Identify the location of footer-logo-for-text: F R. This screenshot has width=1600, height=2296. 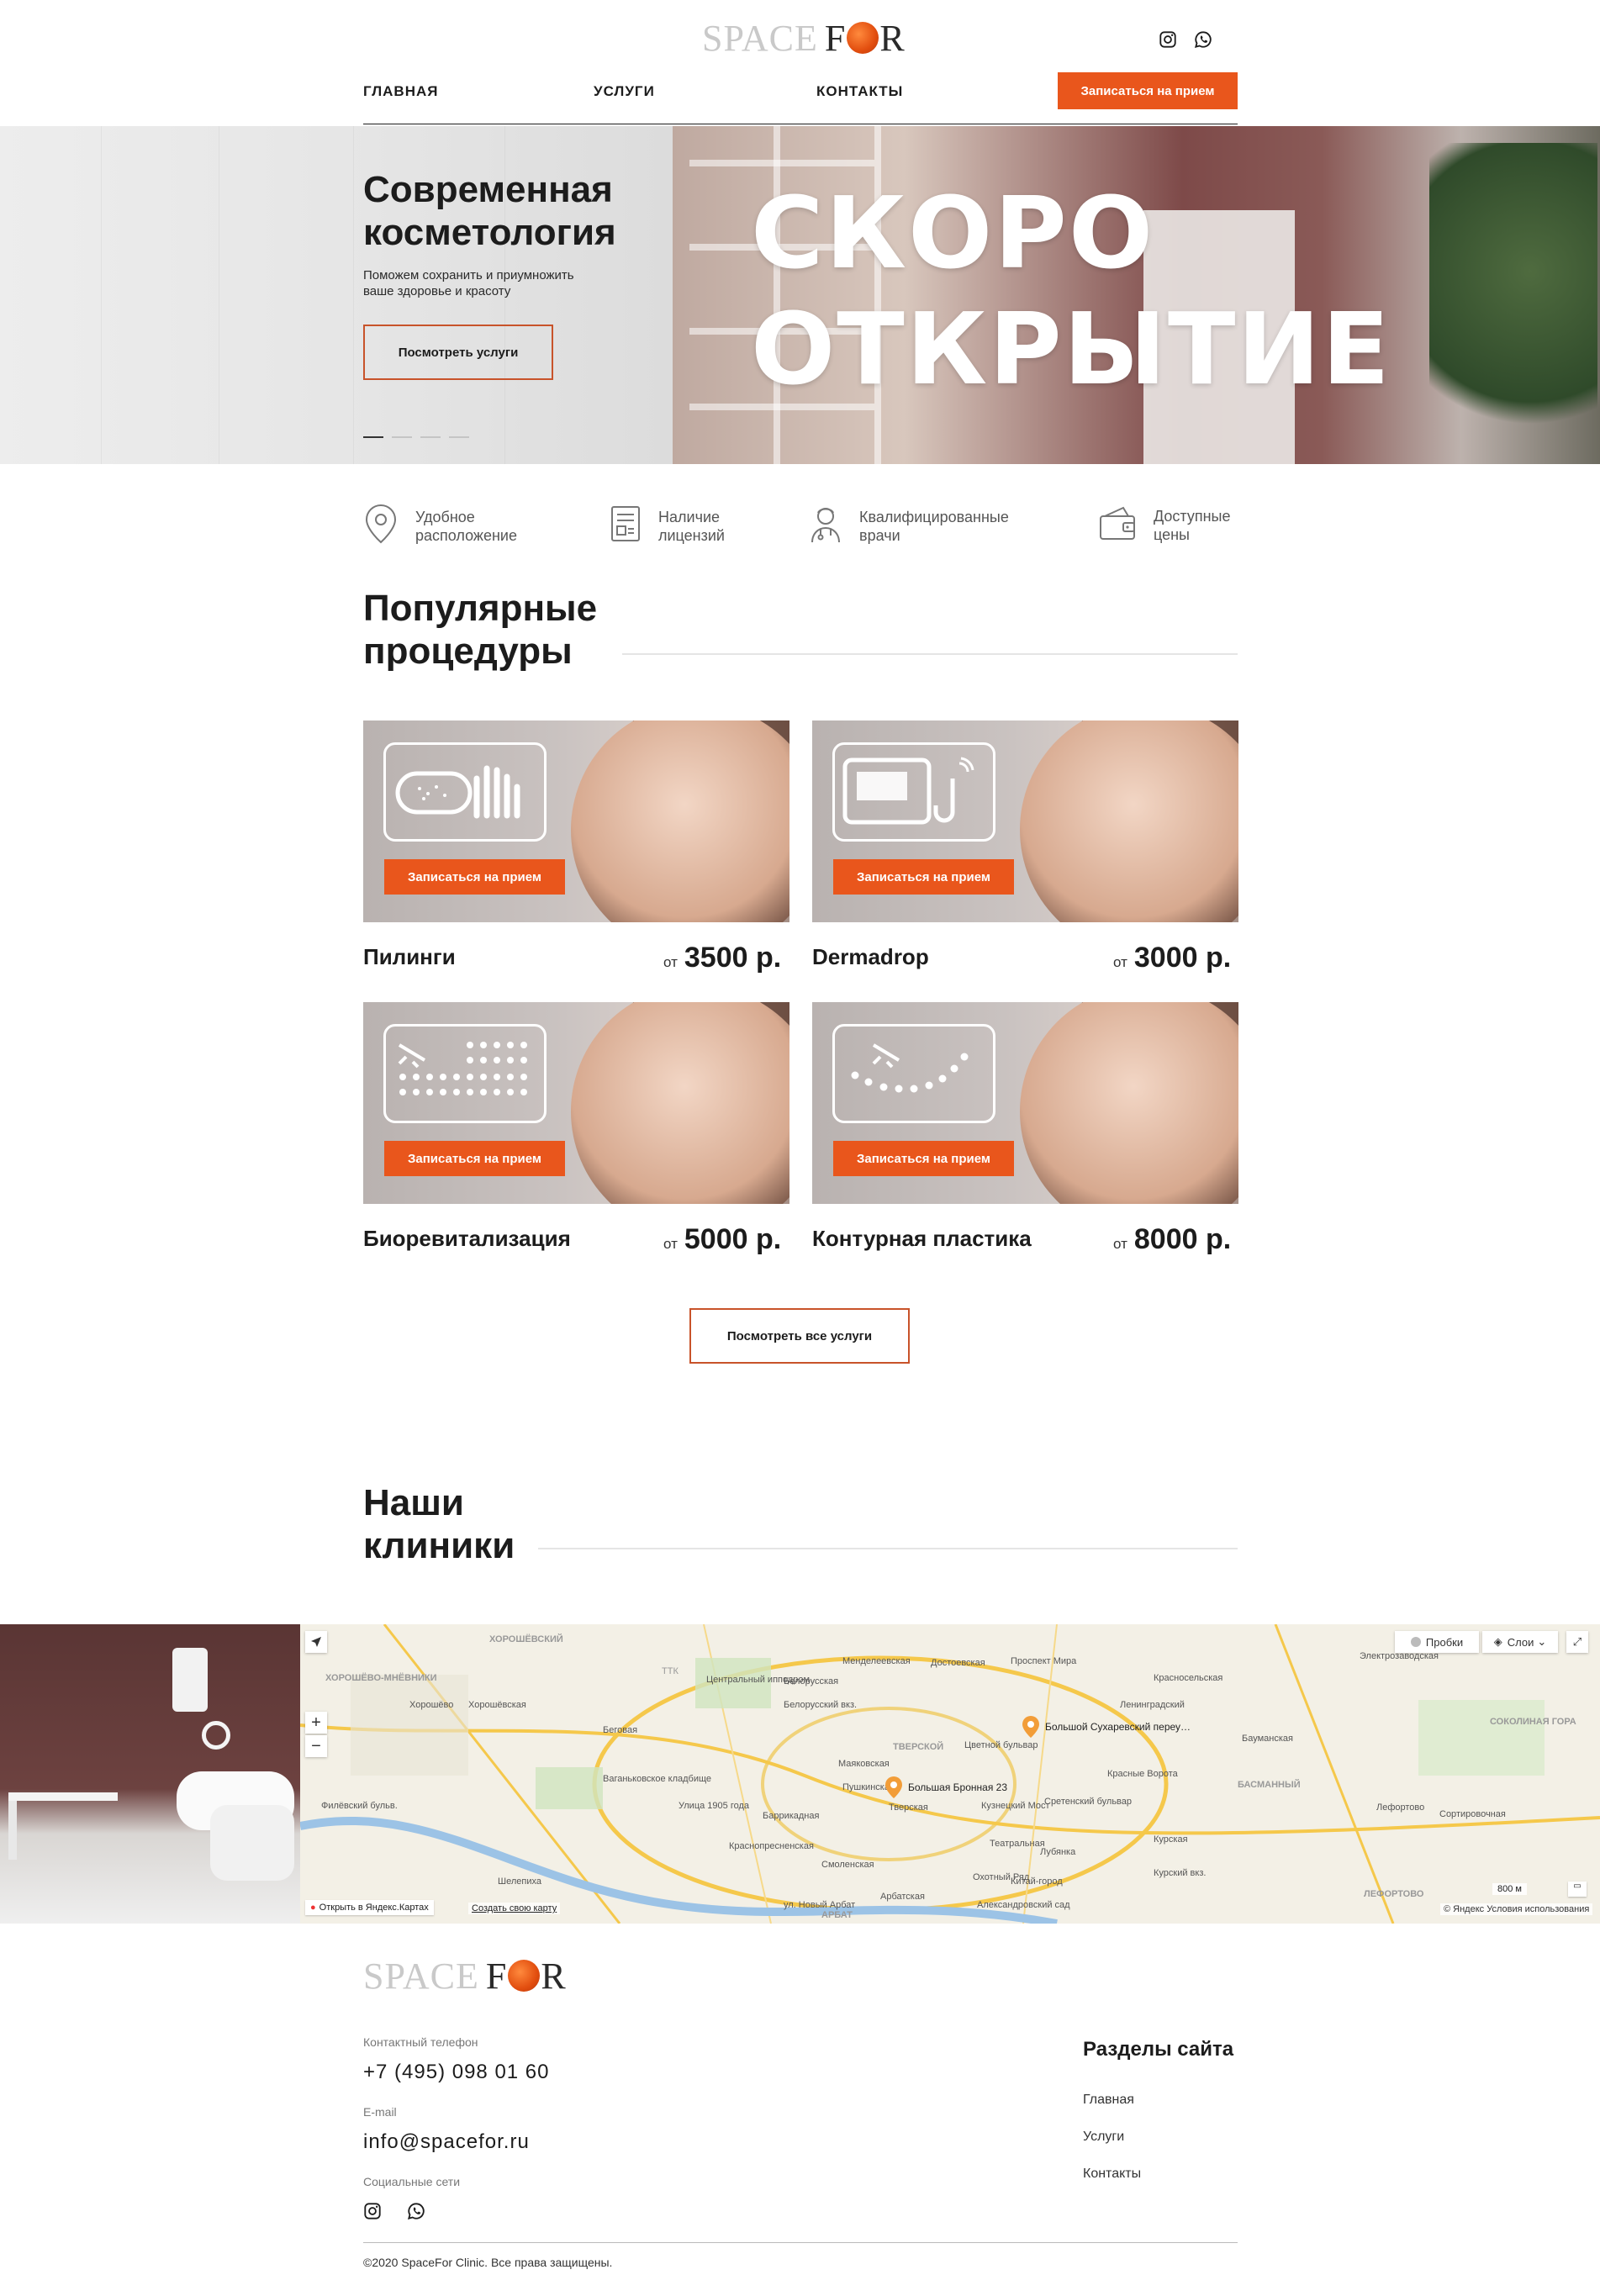
(526, 1976).